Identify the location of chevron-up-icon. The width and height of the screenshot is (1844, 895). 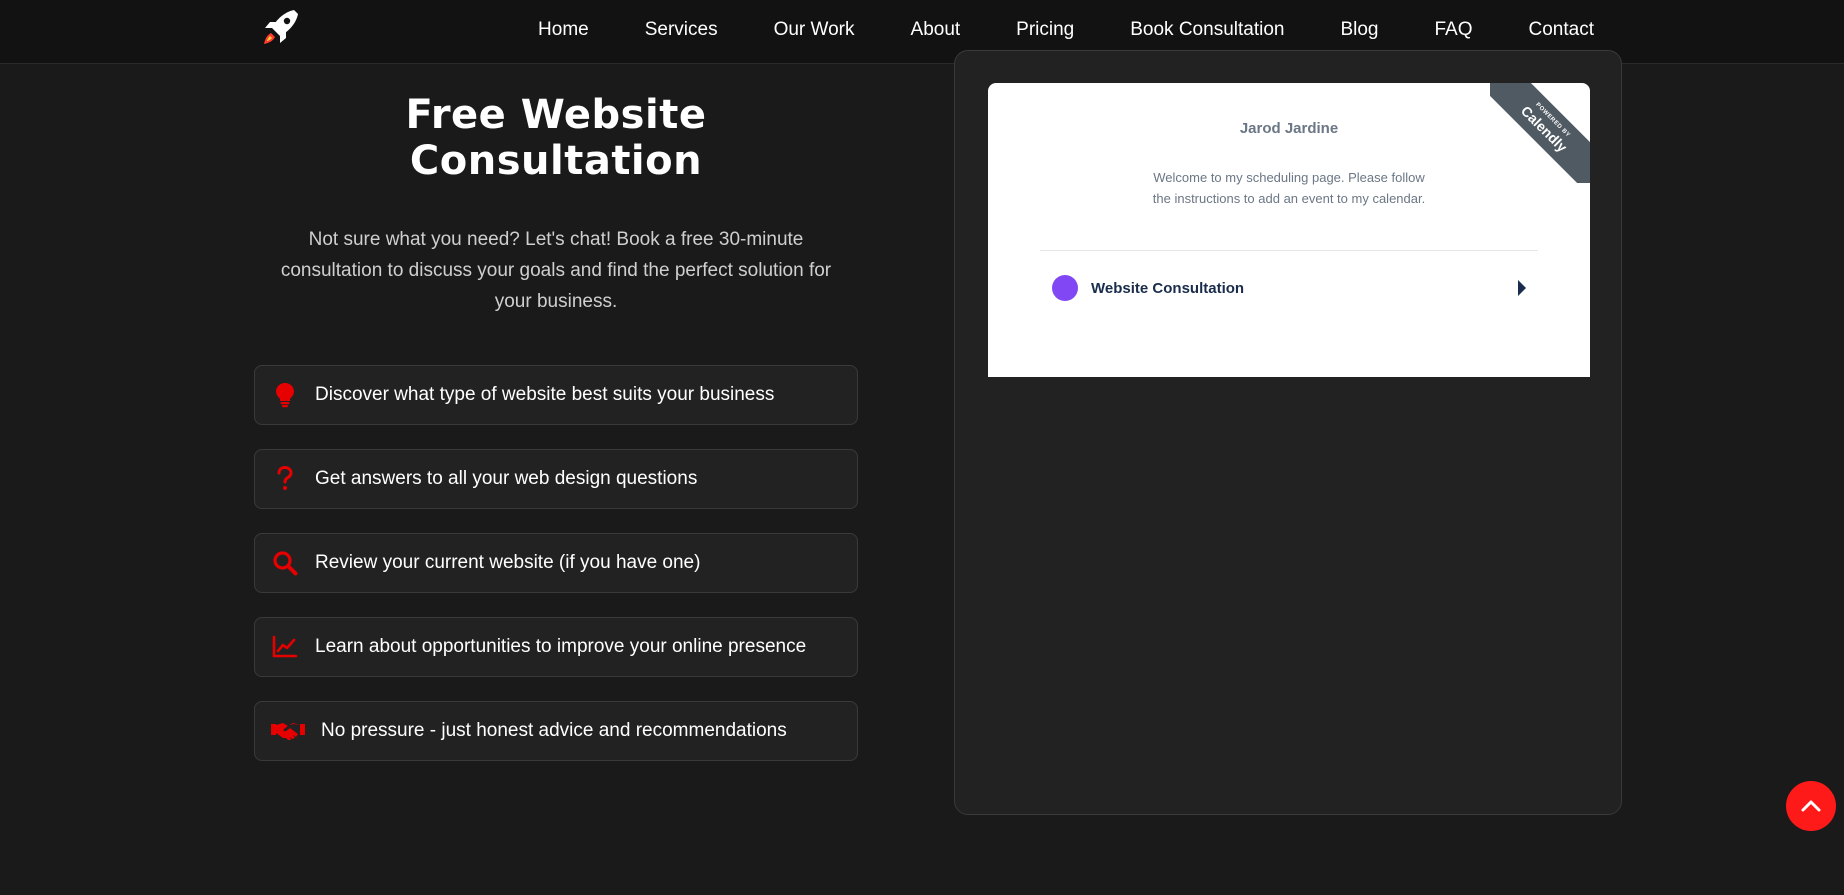
(1811, 806).